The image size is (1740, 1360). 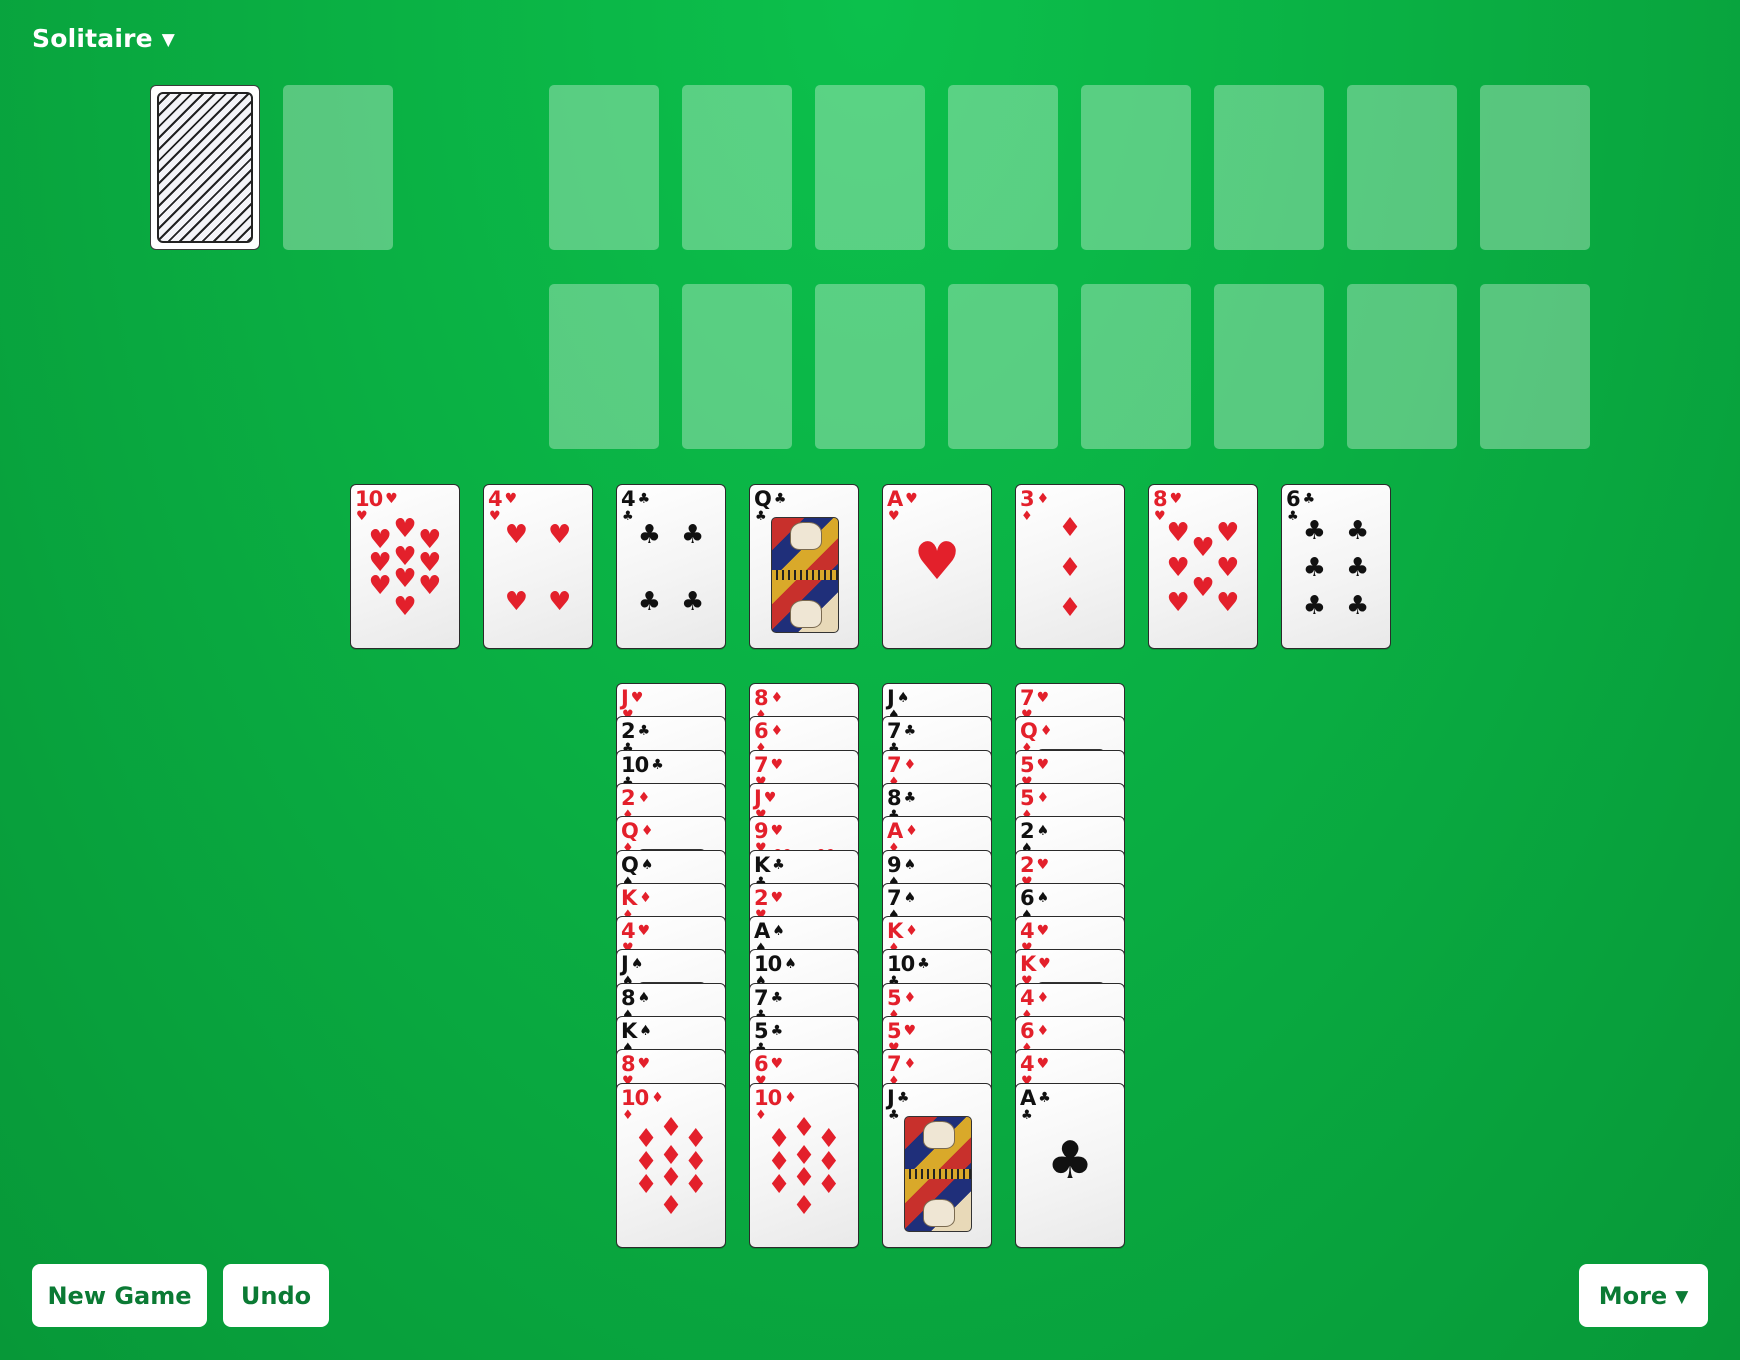 I want to click on more-label: More, so click(x=1633, y=1295).